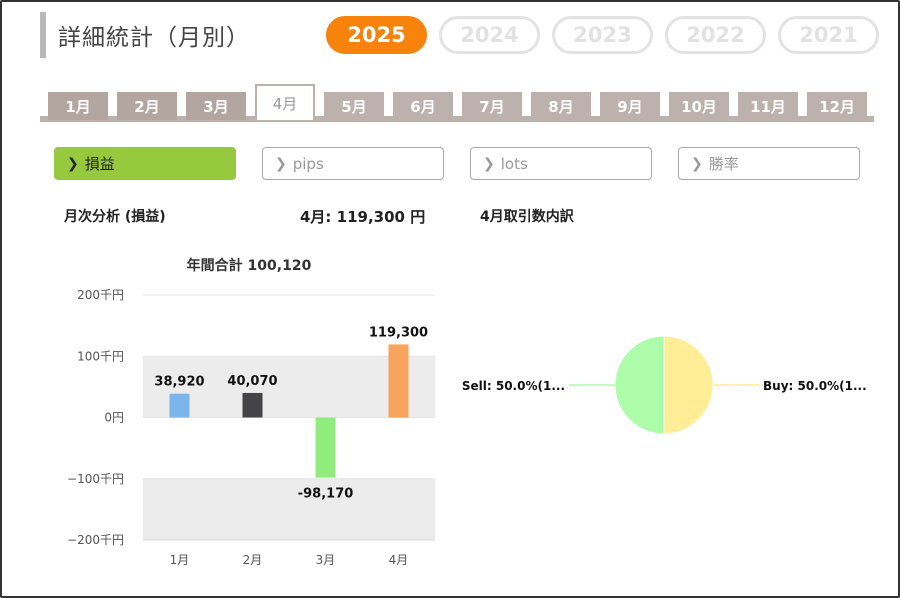 The width and height of the screenshot is (900, 598). What do you see at coordinates (115, 217) in the screenshot?
I see `section-label: 月次分析 (損益)` at bounding box center [115, 217].